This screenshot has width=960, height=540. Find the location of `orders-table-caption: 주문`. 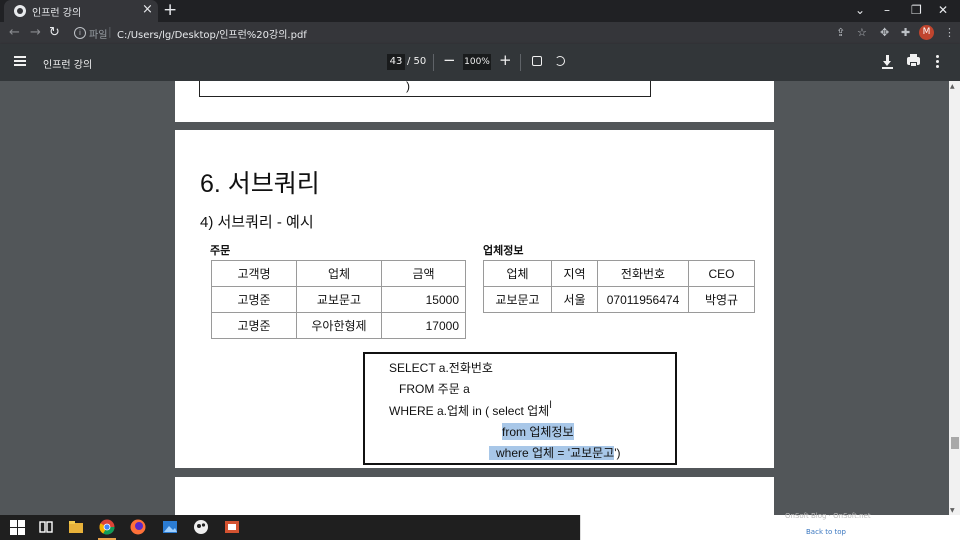

orders-table-caption: 주문 is located at coordinates (220, 251).